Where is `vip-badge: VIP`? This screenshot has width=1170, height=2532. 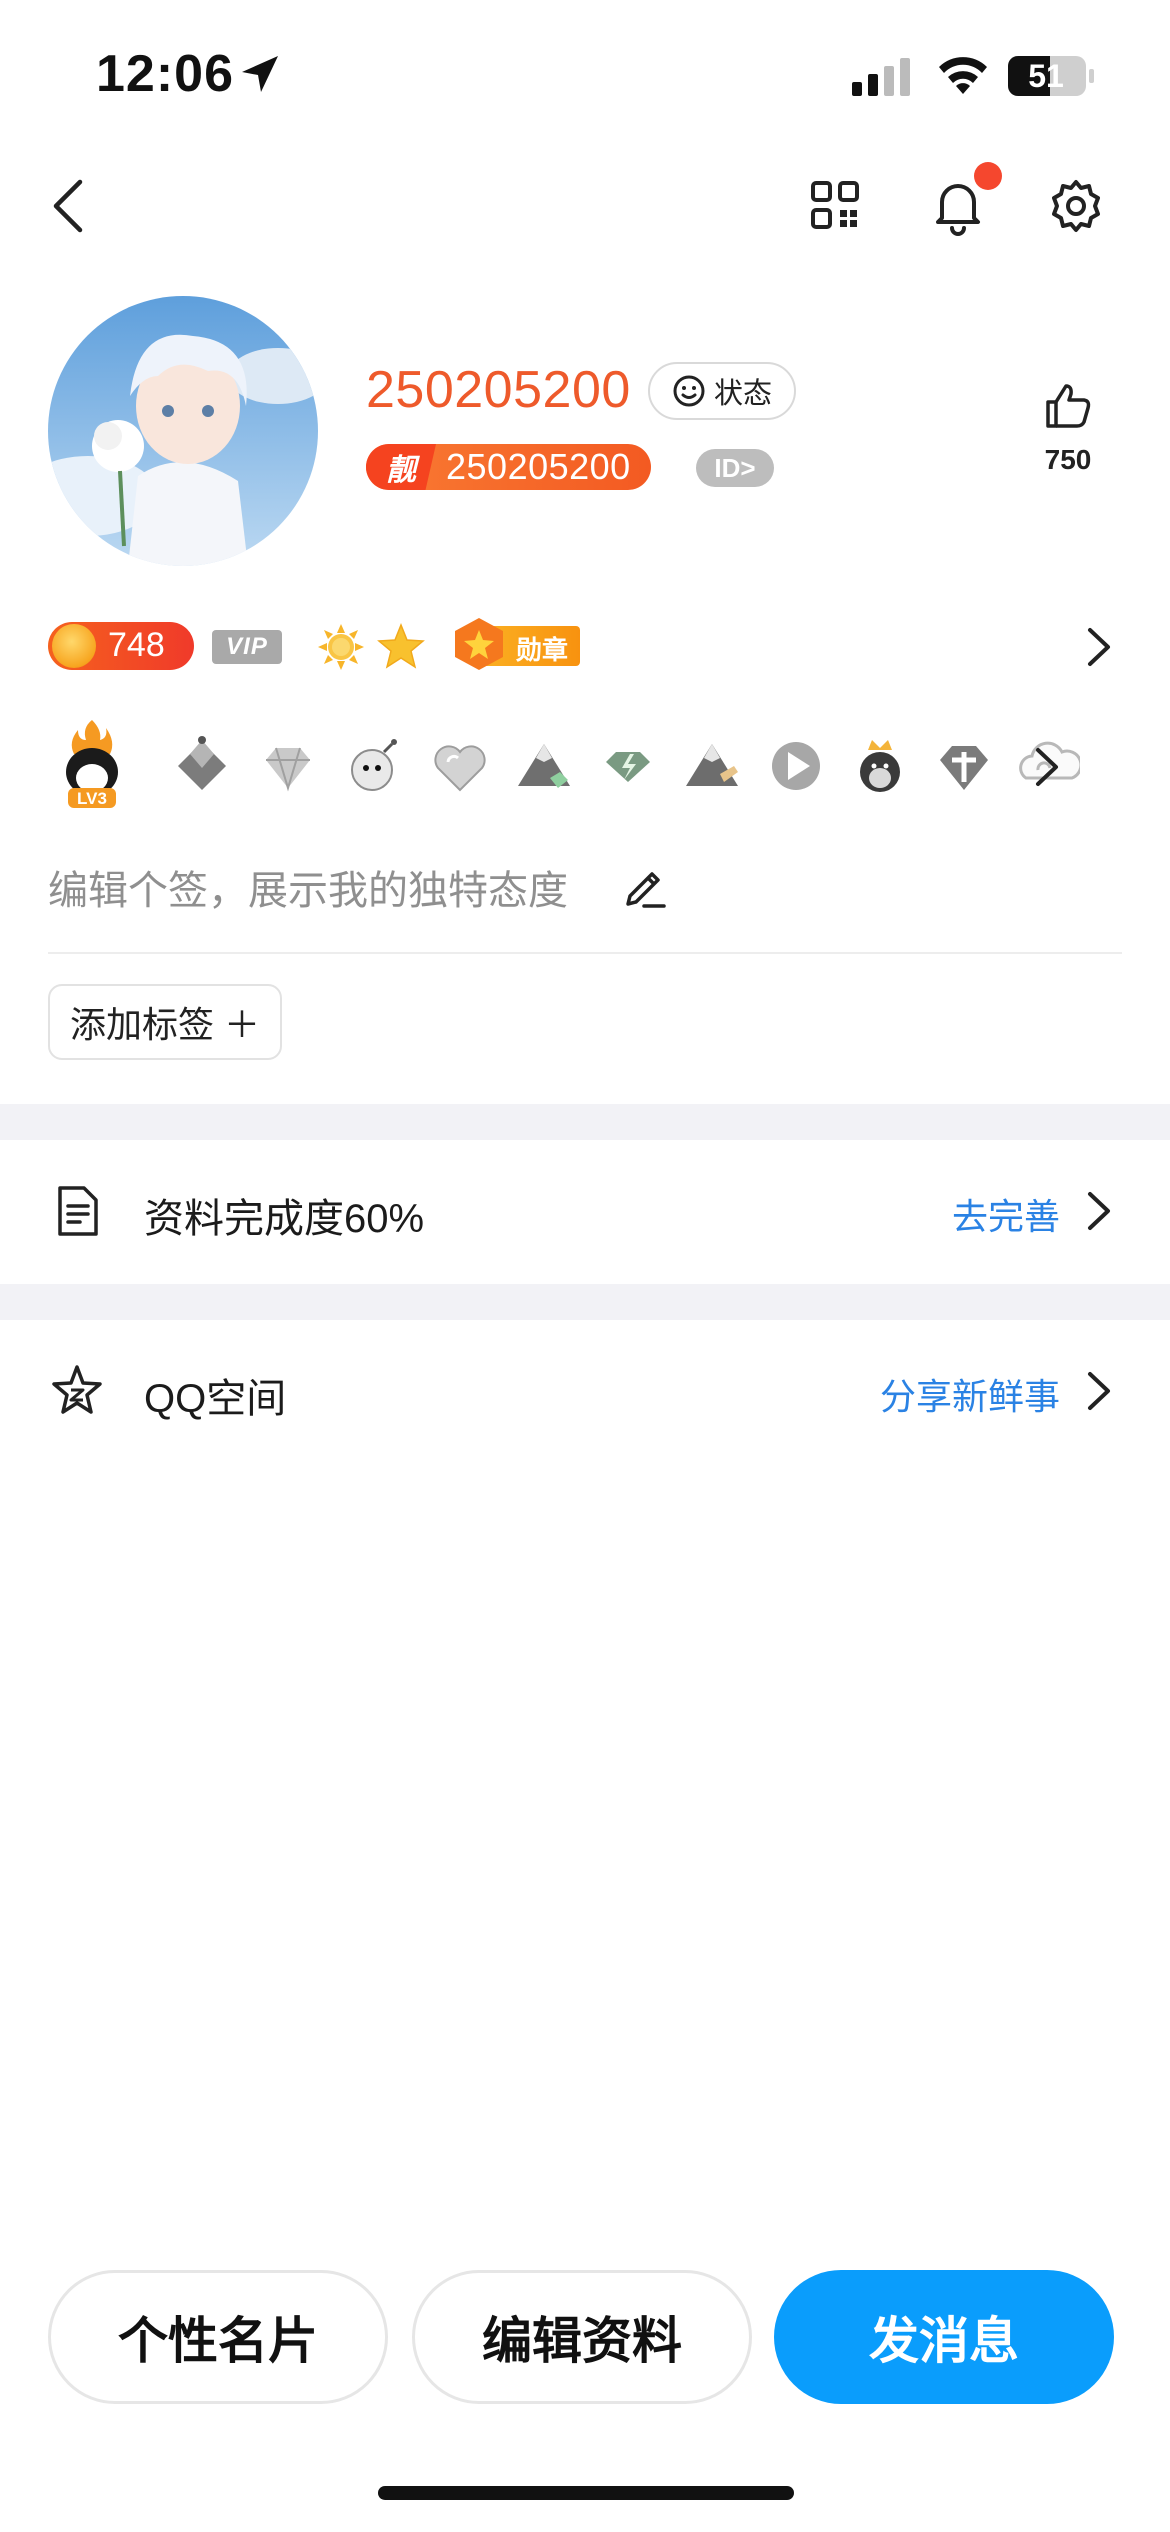 vip-badge: VIP is located at coordinates (247, 647).